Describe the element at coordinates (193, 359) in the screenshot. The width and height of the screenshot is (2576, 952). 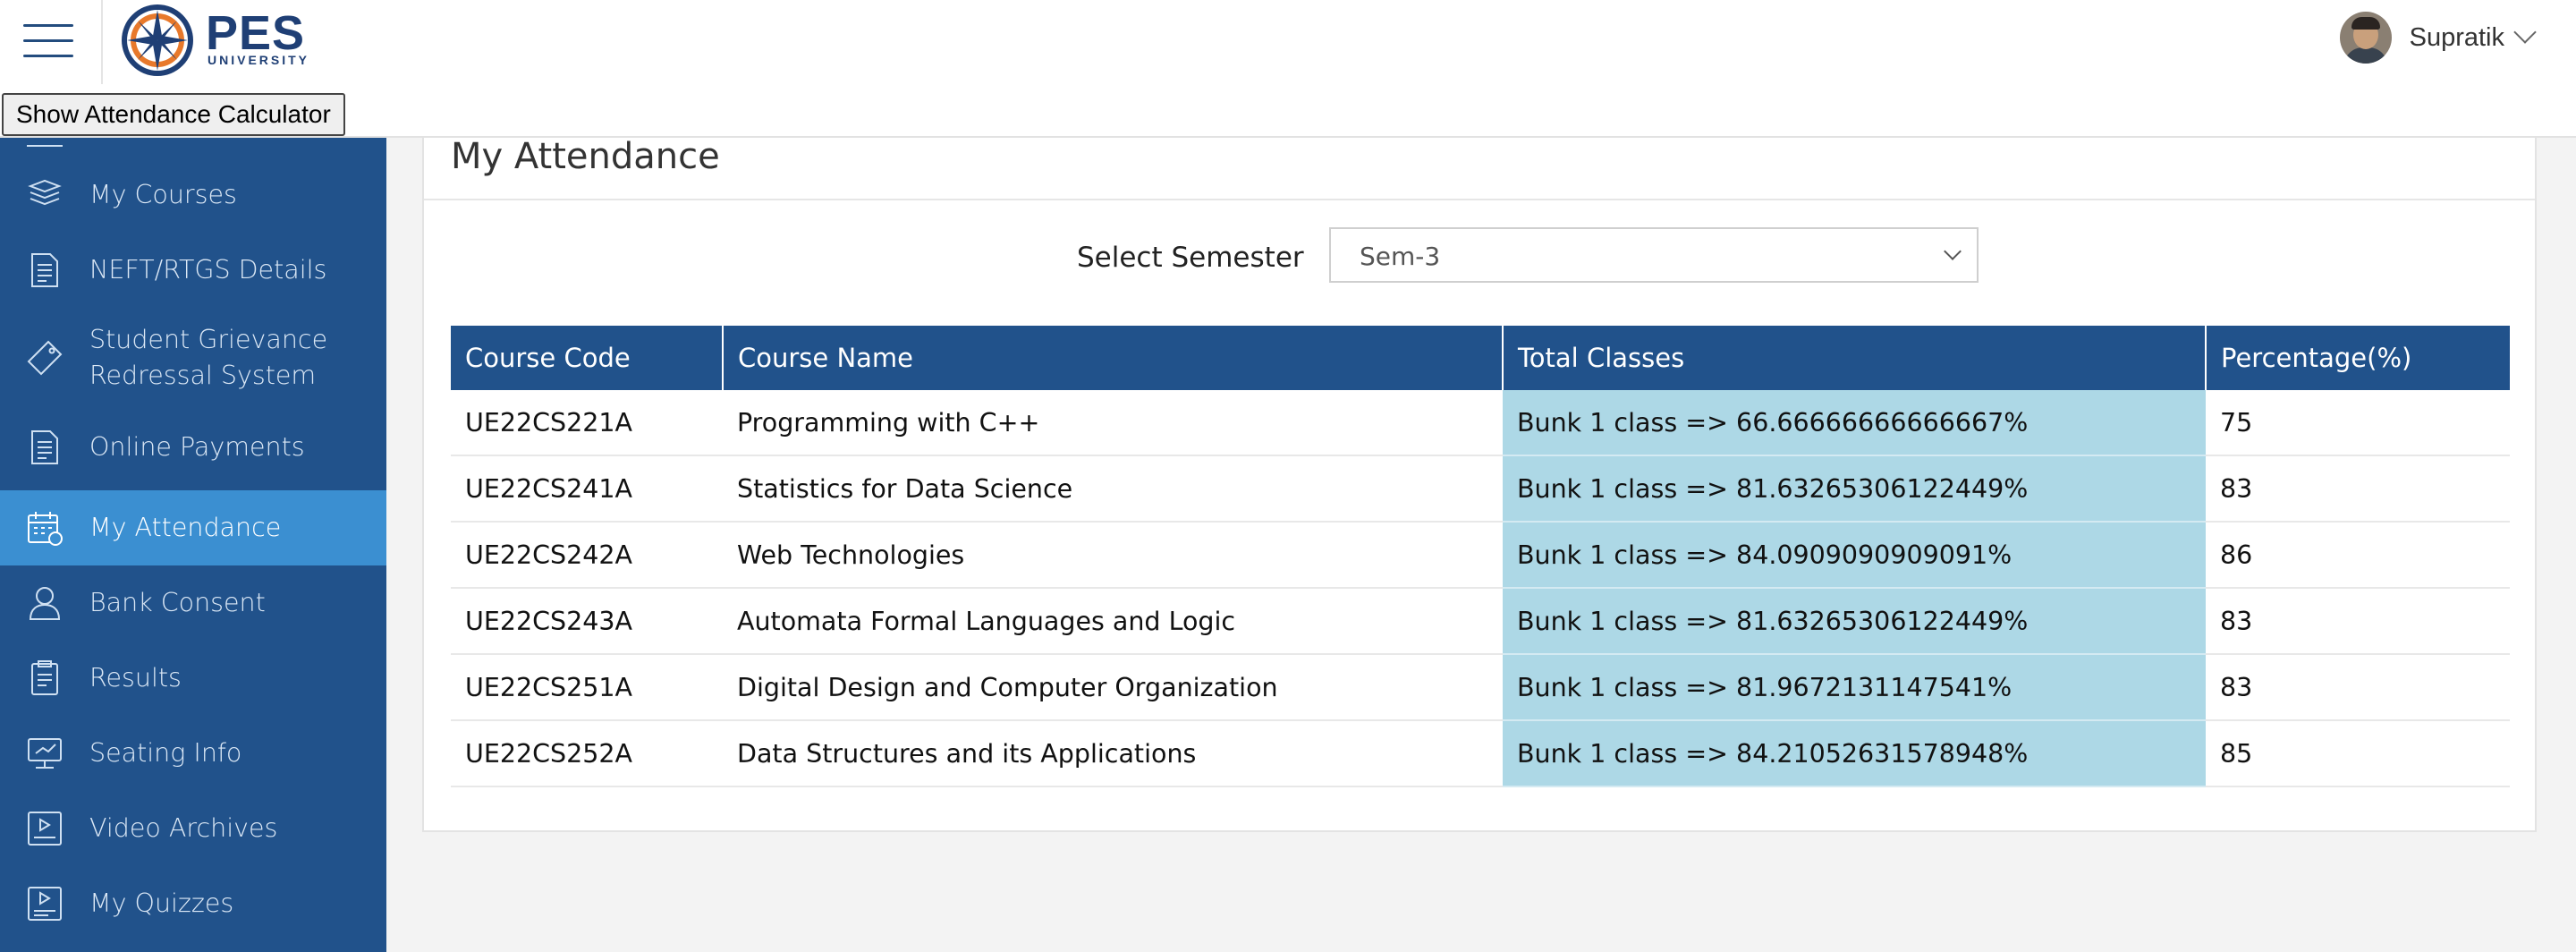
I see `sidebar-item-student-grievance: Student Grievance Redressal System` at that location.